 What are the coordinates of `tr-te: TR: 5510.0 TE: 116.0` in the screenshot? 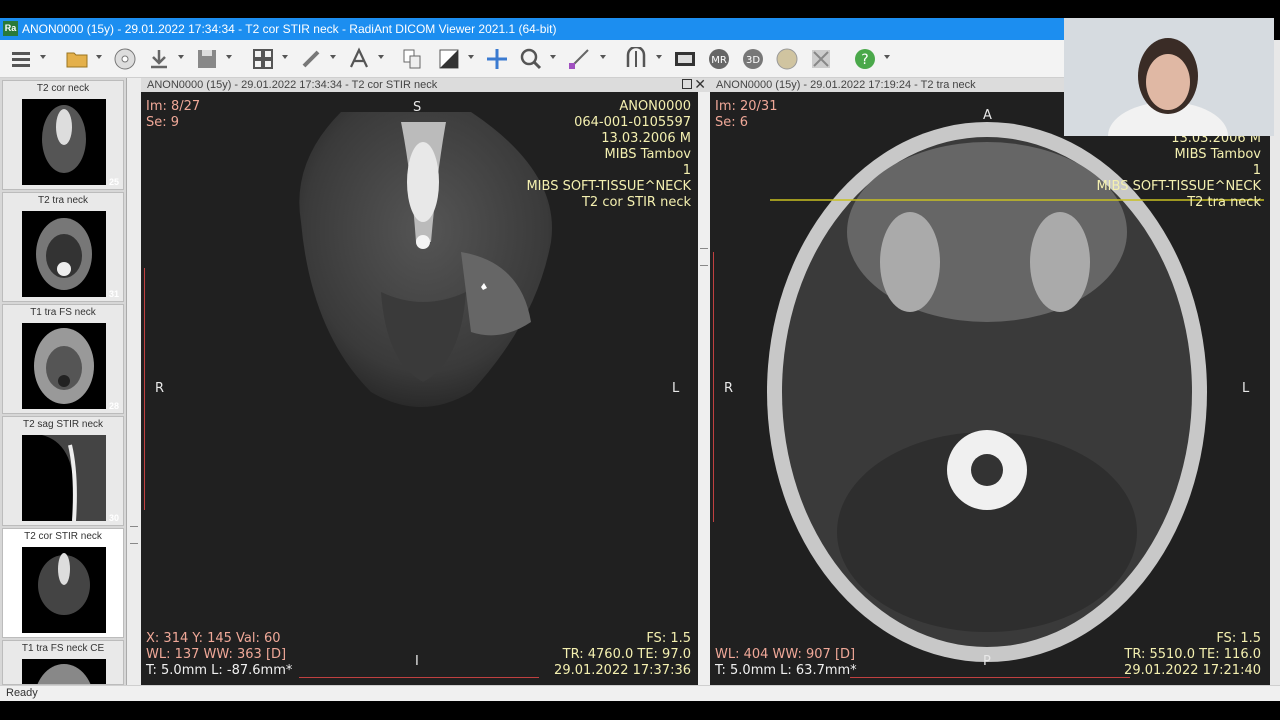 It's located at (1192, 654).